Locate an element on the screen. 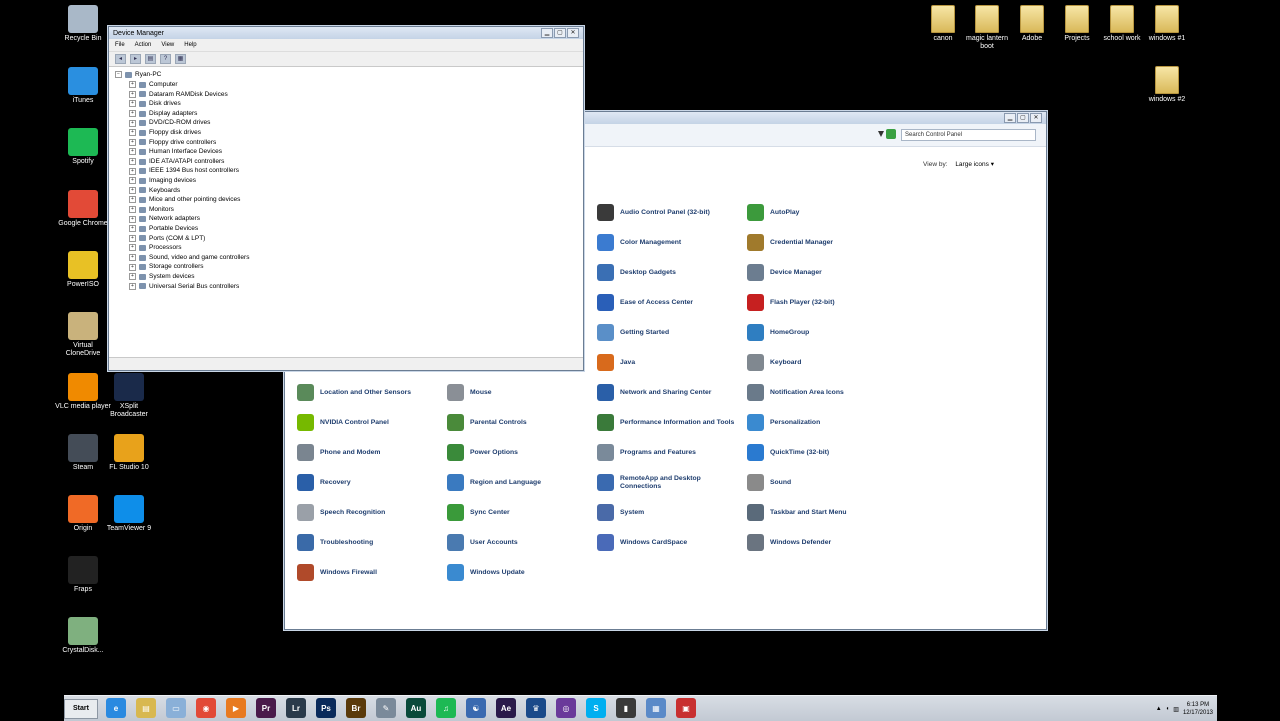 The width and height of the screenshot is (1280, 721). tree-node: + Display adapters is located at coordinates (163, 114).